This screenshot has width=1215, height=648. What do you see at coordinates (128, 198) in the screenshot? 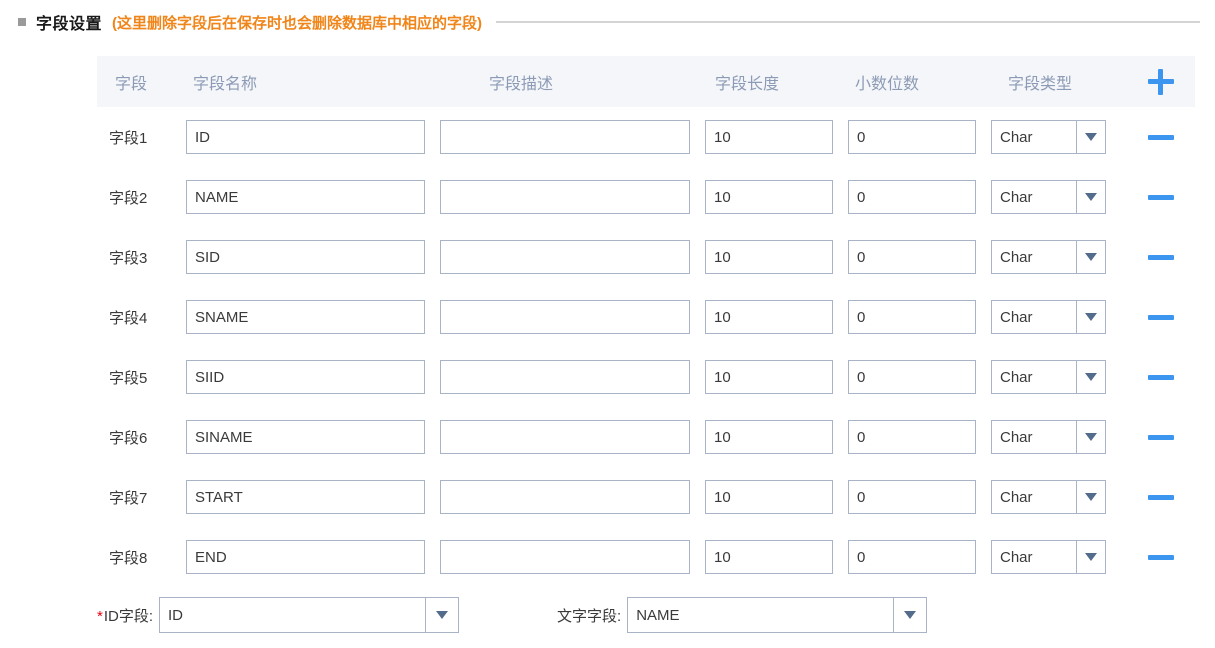
I see `row-index-label: 字段2` at bounding box center [128, 198].